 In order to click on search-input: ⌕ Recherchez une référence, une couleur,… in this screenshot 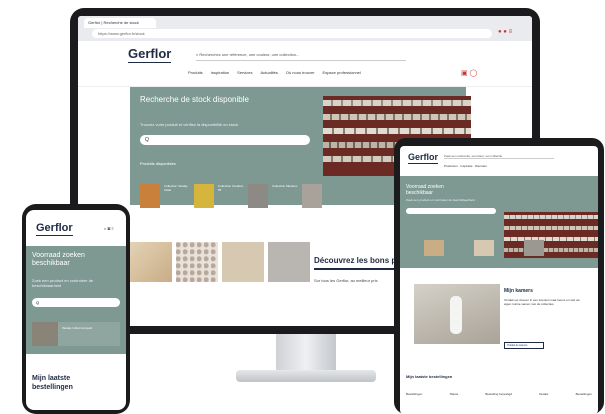, I will do `click(301, 55)`.